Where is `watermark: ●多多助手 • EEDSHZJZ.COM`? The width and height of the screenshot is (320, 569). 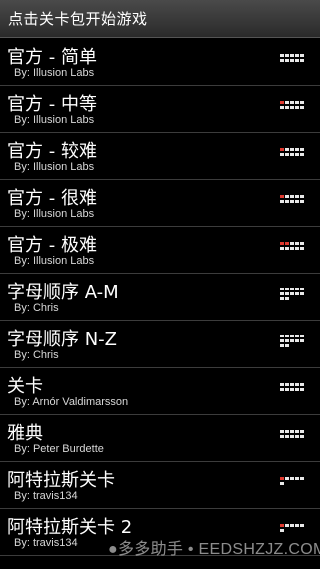
watermark: ●多多助手 • EEDSHZJZ.COM is located at coordinates (214, 547).